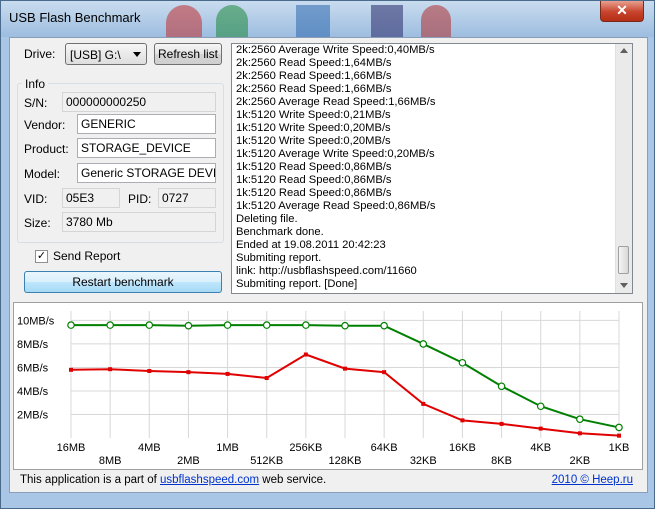  I want to click on x-tick-label: 64KB, so click(384, 448).